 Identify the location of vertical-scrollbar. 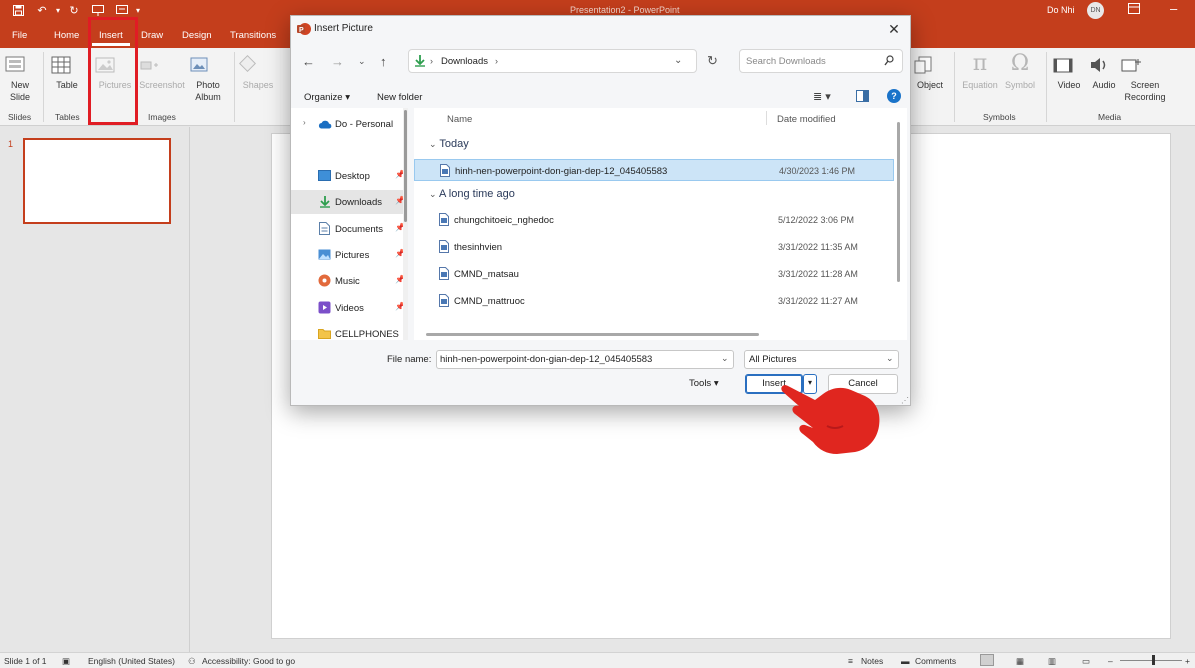
(899, 219).